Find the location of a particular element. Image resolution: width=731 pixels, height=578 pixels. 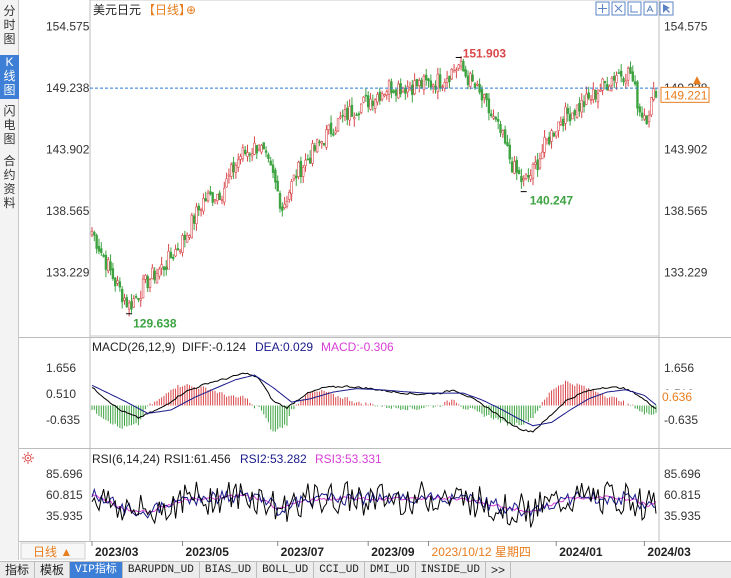

indicator-tab: 模板 is located at coordinates (53, 570).